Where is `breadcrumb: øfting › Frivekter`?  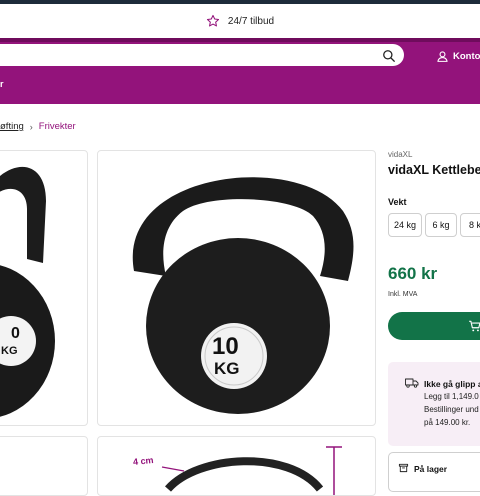 breadcrumb: øfting › Frivekter is located at coordinates (38, 126).